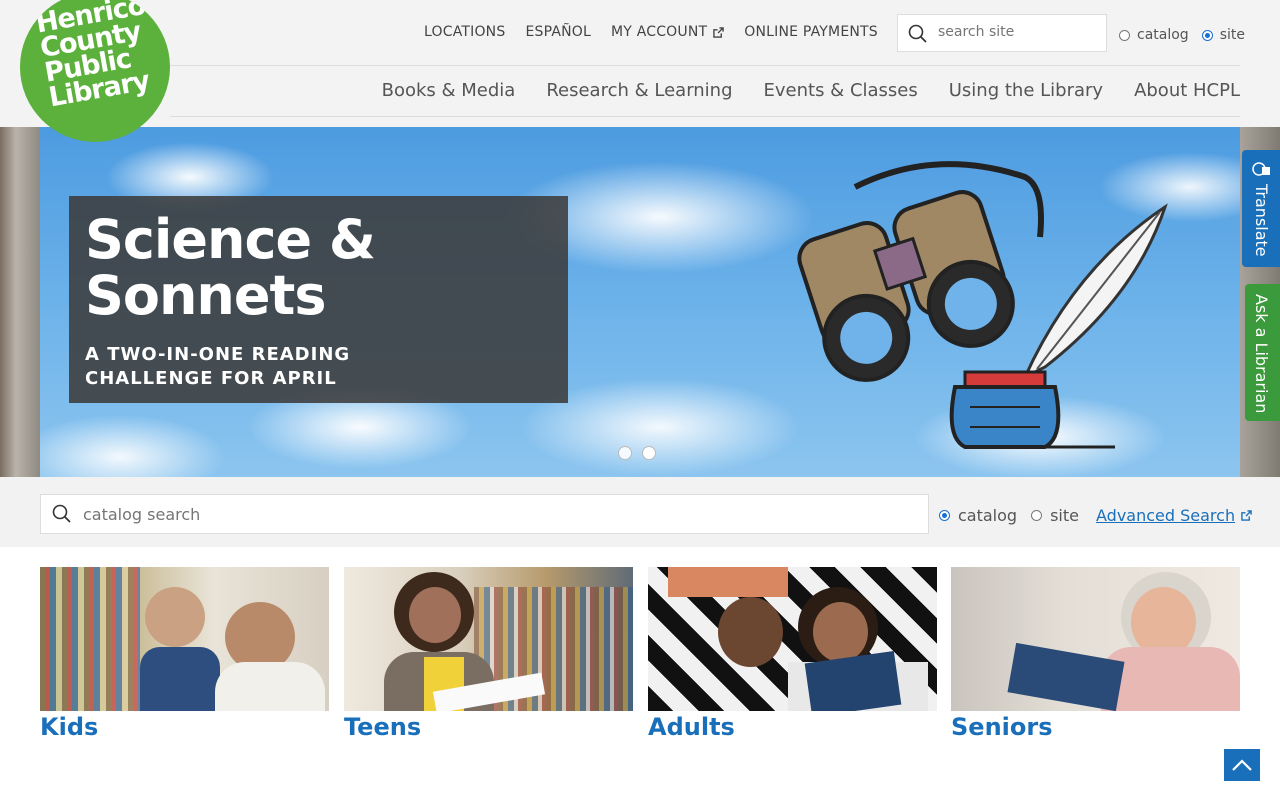  I want to click on chevron-up-icon, so click(1242, 765).